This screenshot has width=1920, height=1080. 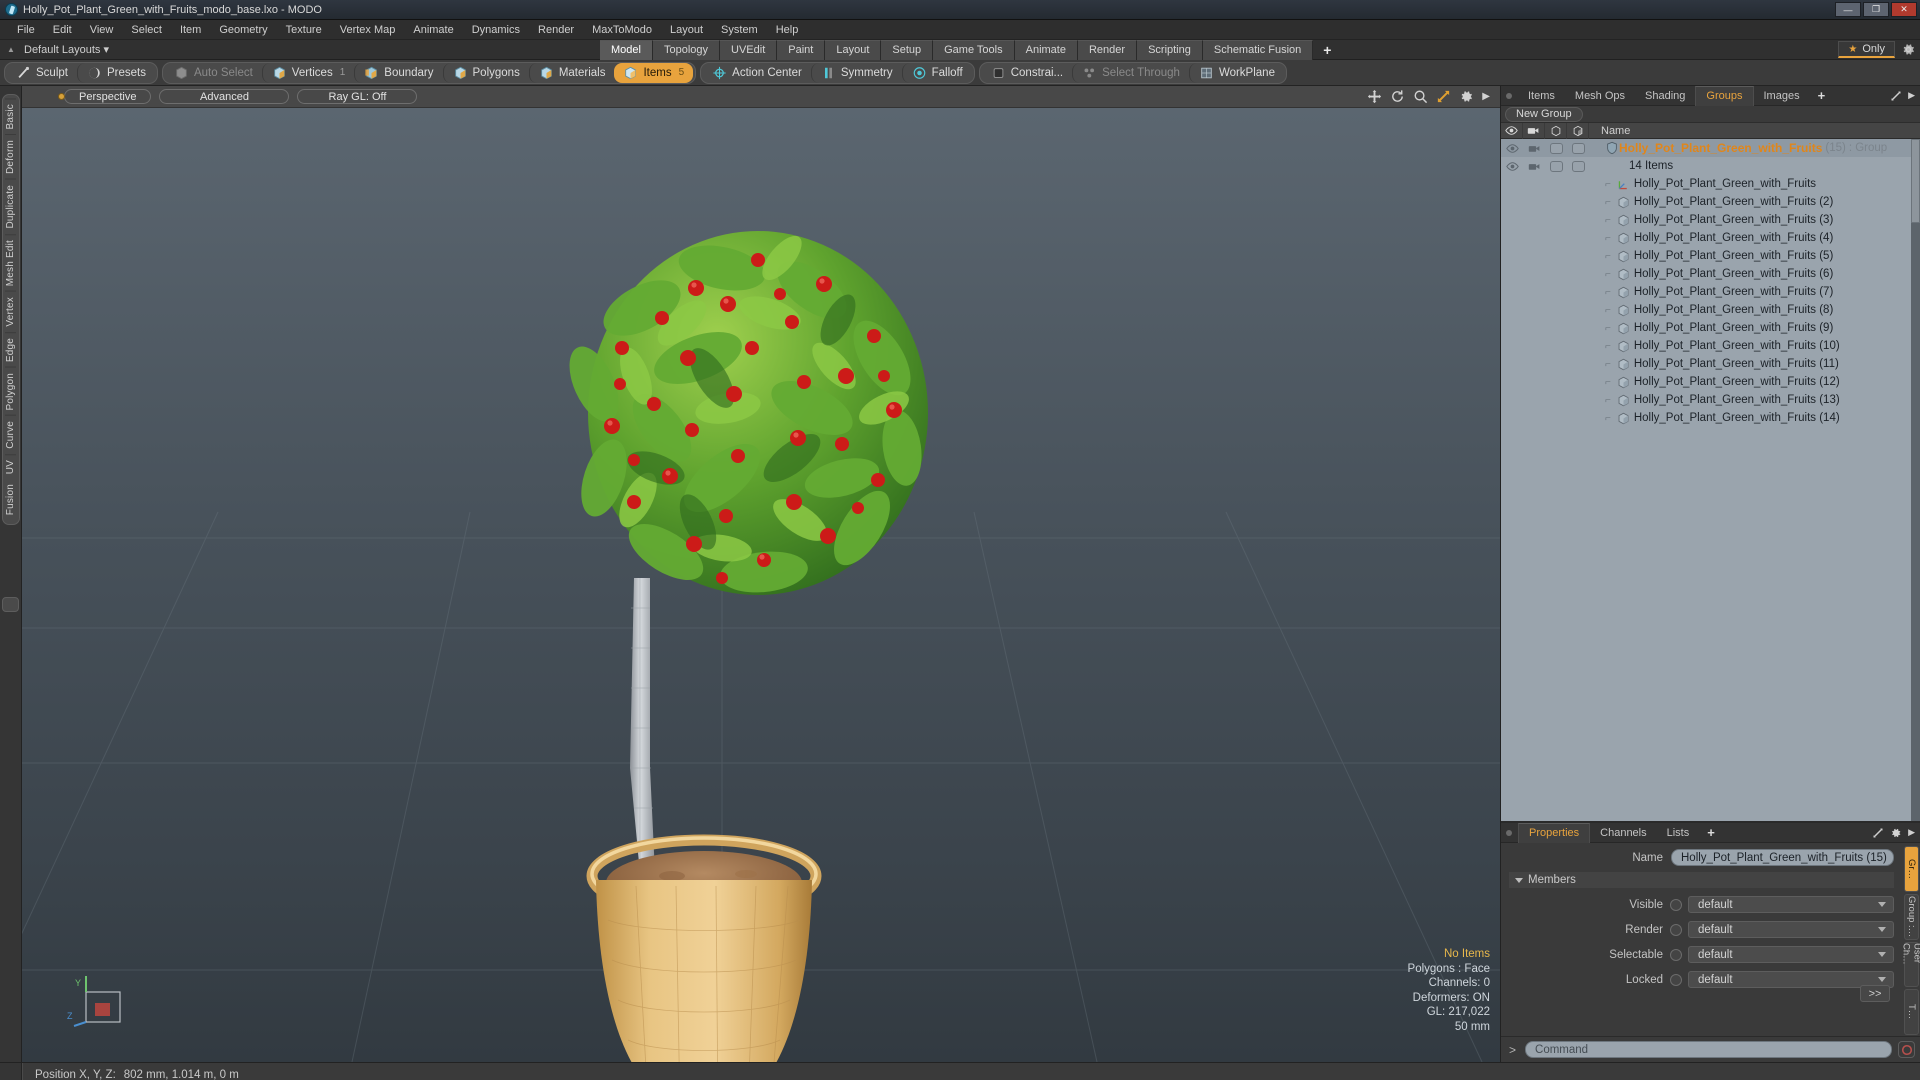 I want to click on list-item: ⌐ Holly_Pot_Plant_Green_with_Fruits (2), so click(x=1710, y=202).